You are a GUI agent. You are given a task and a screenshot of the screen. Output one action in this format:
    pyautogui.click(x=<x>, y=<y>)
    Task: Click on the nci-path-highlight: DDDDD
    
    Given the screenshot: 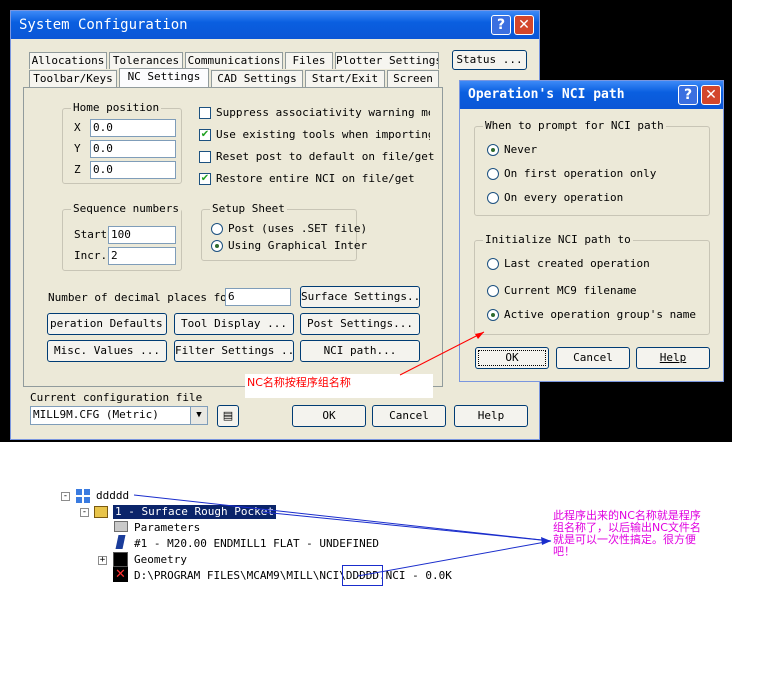 What is the action you would take?
    pyautogui.click(x=362, y=575)
    